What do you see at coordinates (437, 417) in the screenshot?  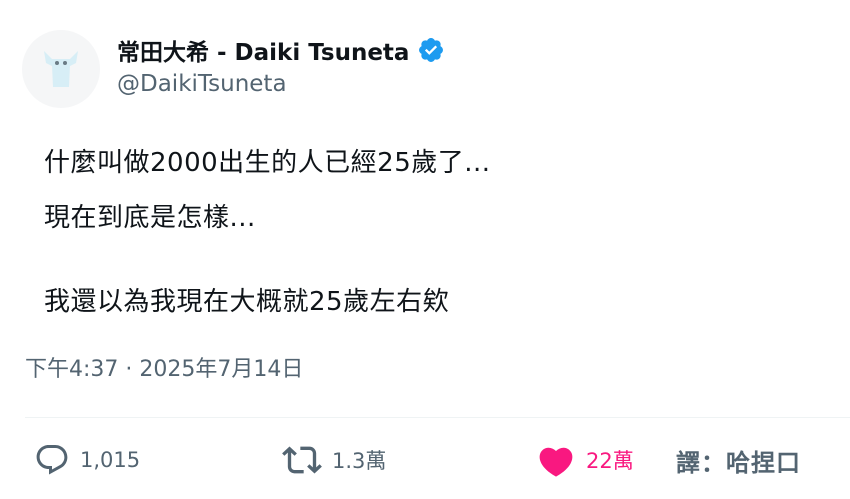 I see `divider` at bounding box center [437, 417].